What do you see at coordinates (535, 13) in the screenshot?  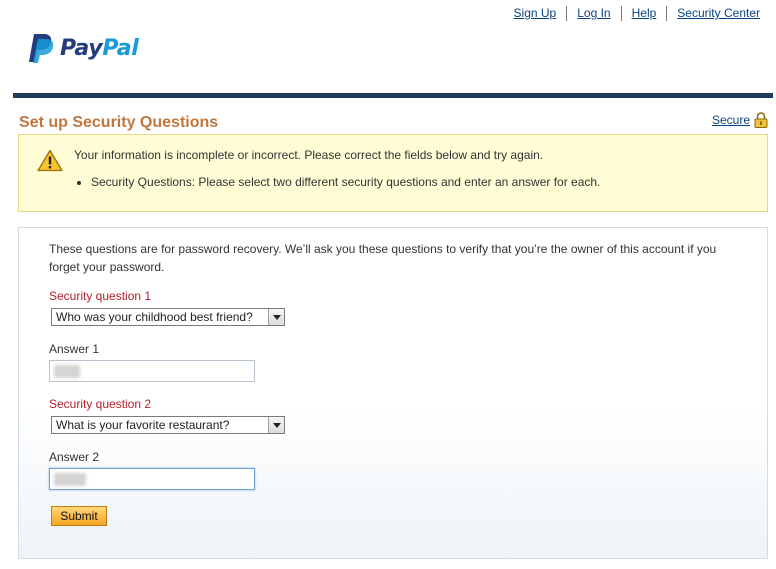 I see `sign-up-link: Sign Up` at bounding box center [535, 13].